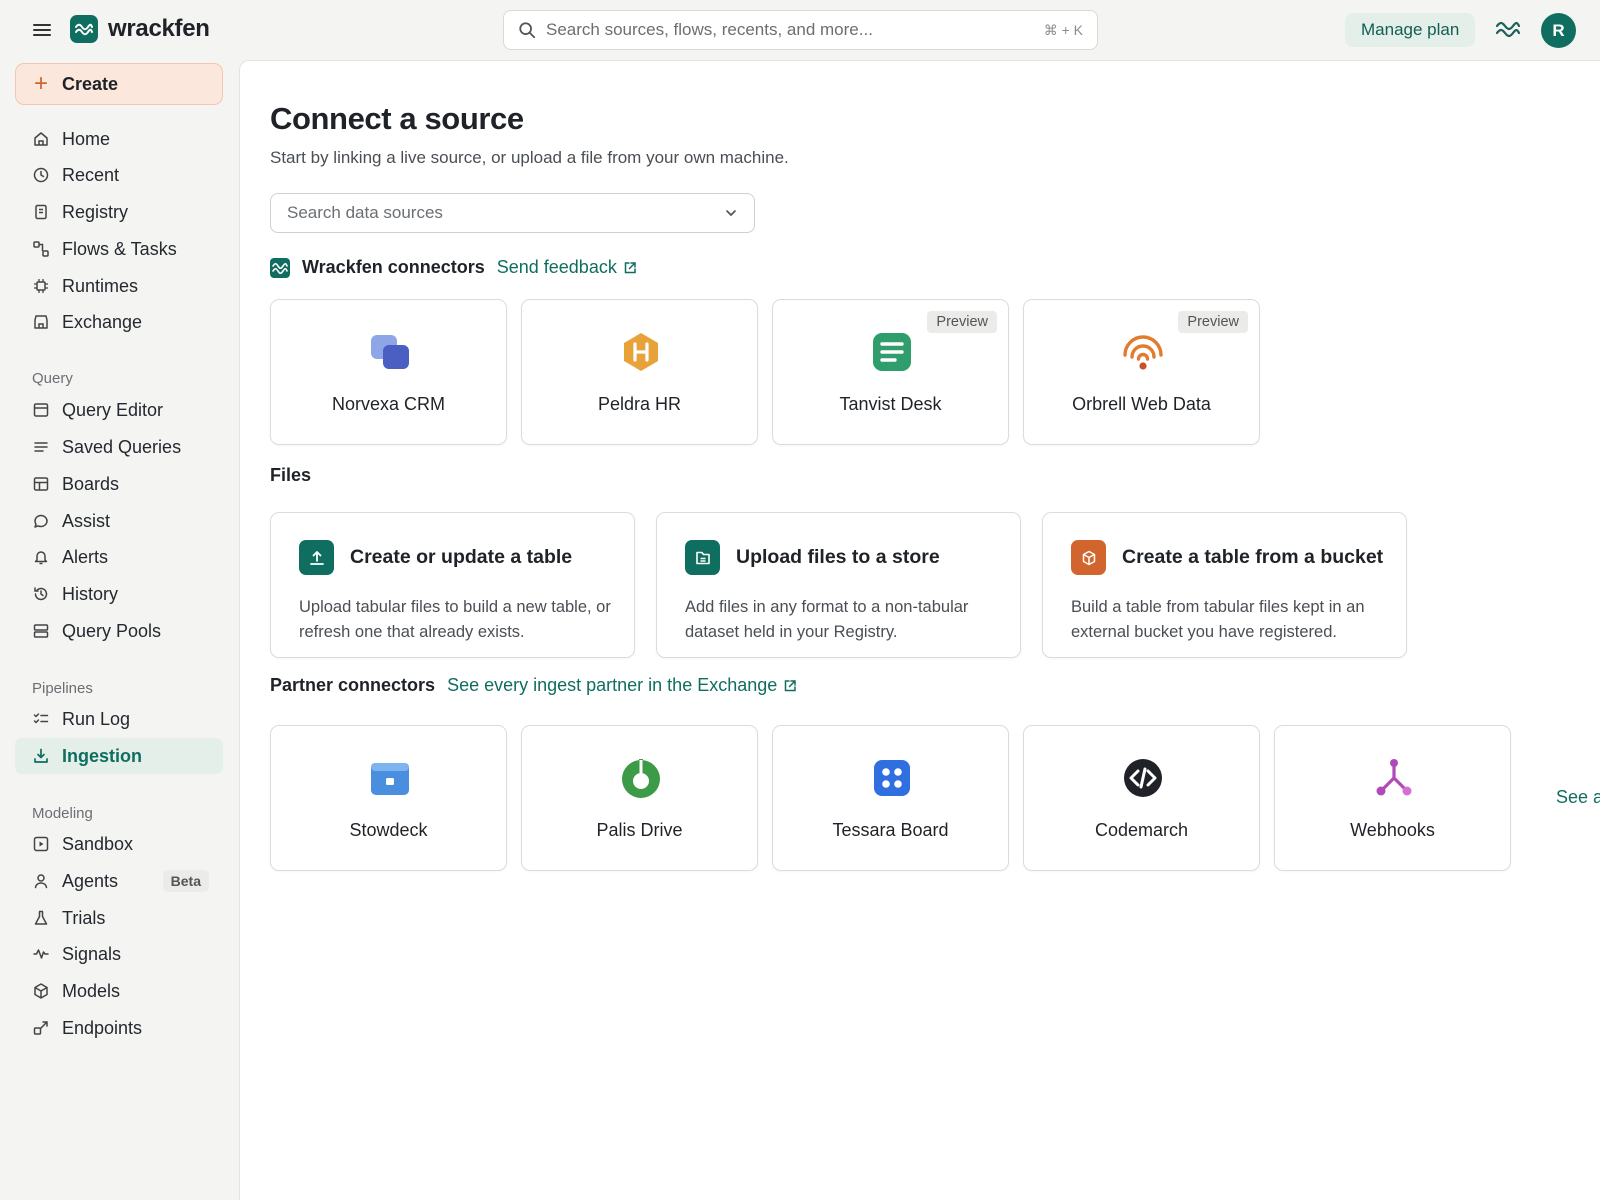 The image size is (1600, 1200). I want to click on chip-icon, so click(41, 286).